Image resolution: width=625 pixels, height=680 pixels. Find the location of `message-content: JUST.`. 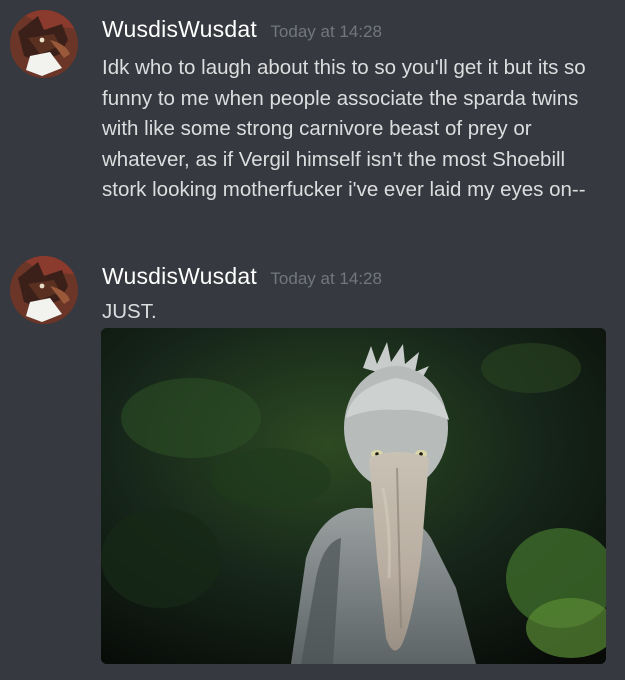

message-content: JUST. is located at coordinates (129, 311).